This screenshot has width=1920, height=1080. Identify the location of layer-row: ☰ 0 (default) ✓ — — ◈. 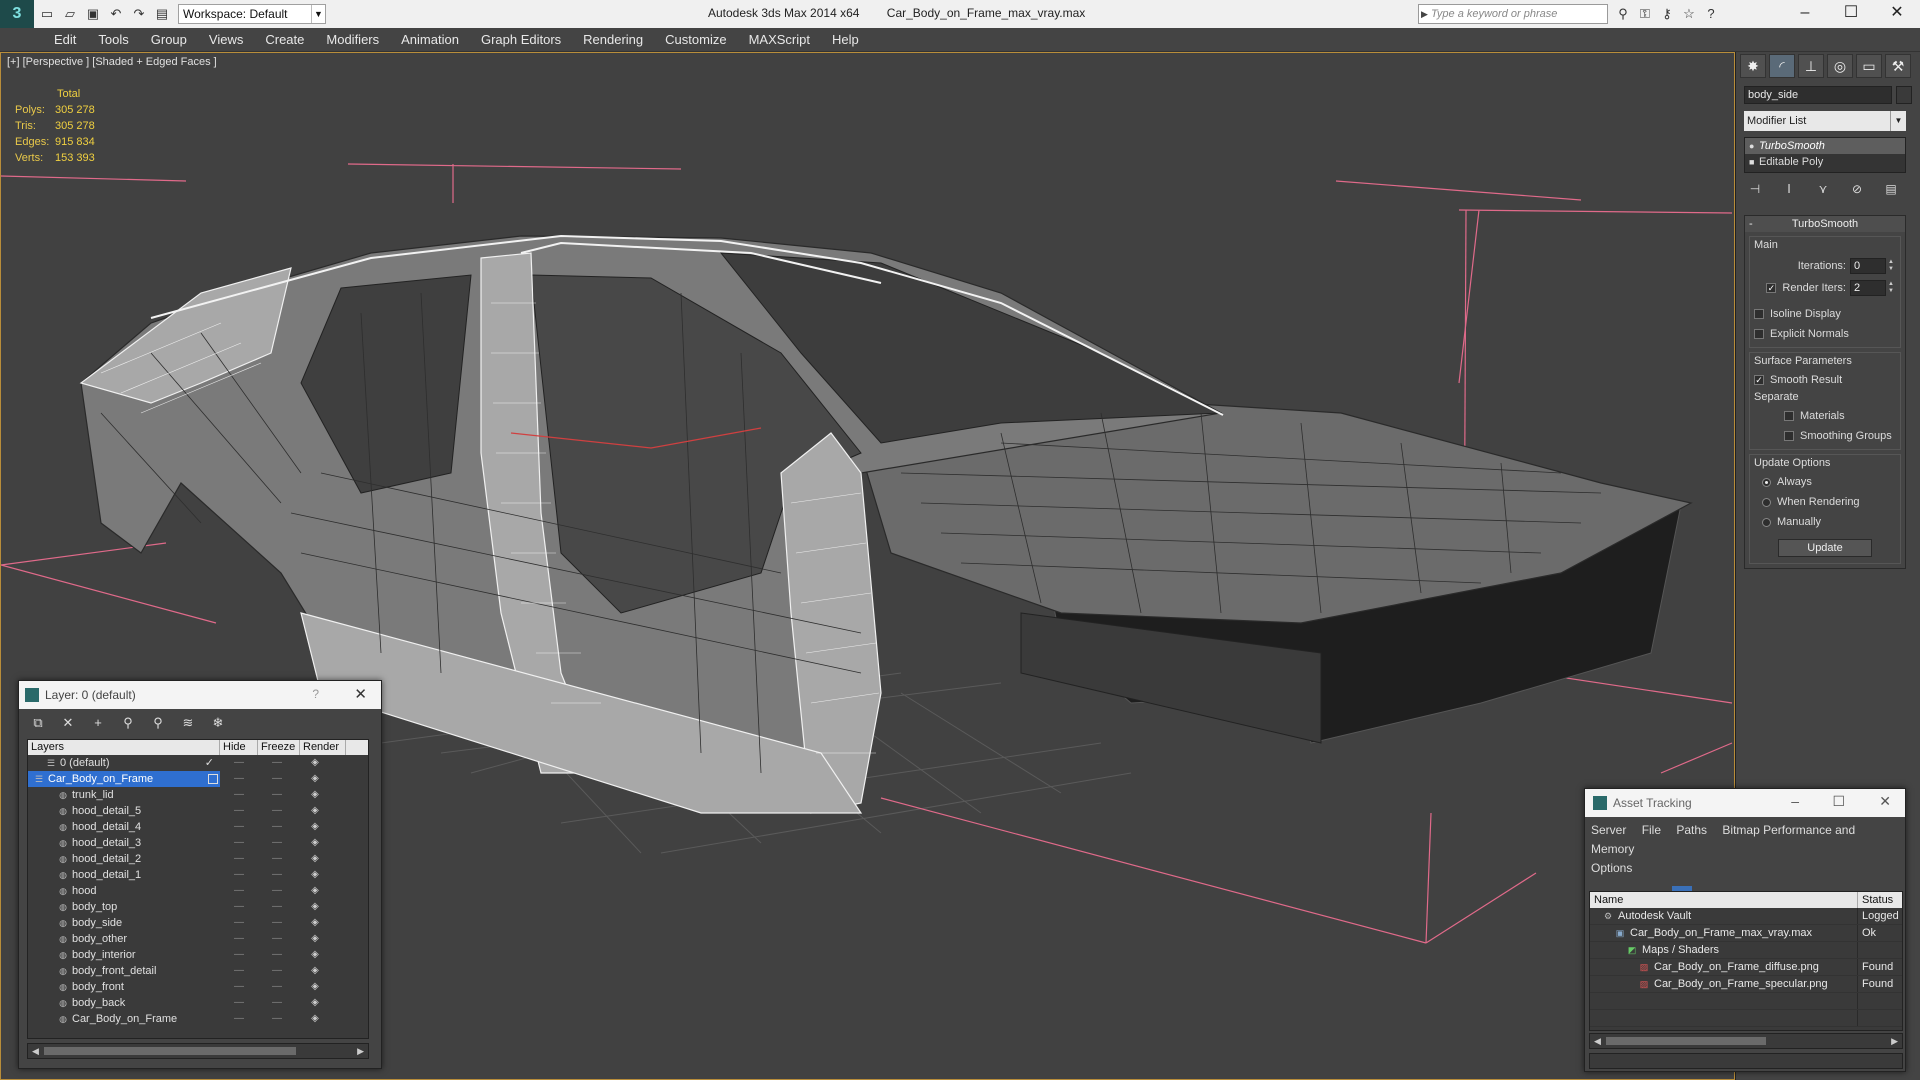
(198, 763).